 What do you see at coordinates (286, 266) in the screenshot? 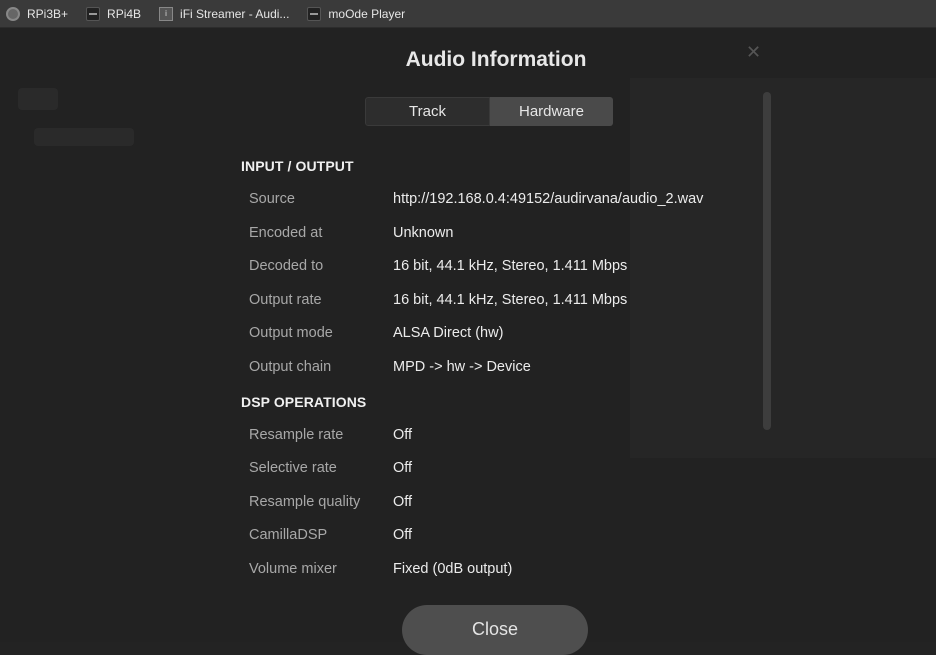
I see `row-label: Decoded to` at bounding box center [286, 266].